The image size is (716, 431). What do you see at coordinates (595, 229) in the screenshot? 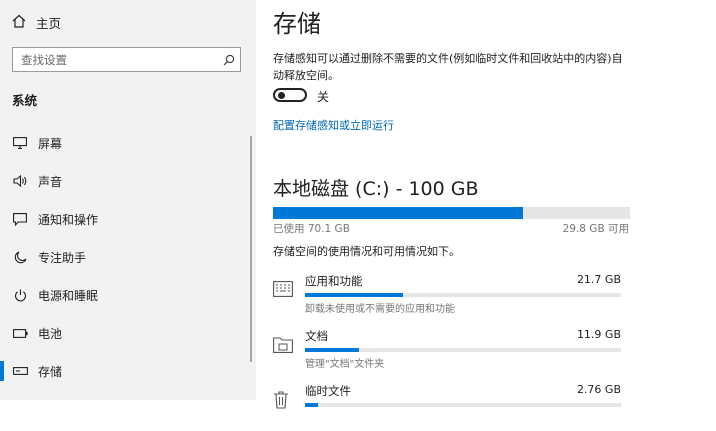
I see `drive-free-label: 29.8 GB 可用` at bounding box center [595, 229].